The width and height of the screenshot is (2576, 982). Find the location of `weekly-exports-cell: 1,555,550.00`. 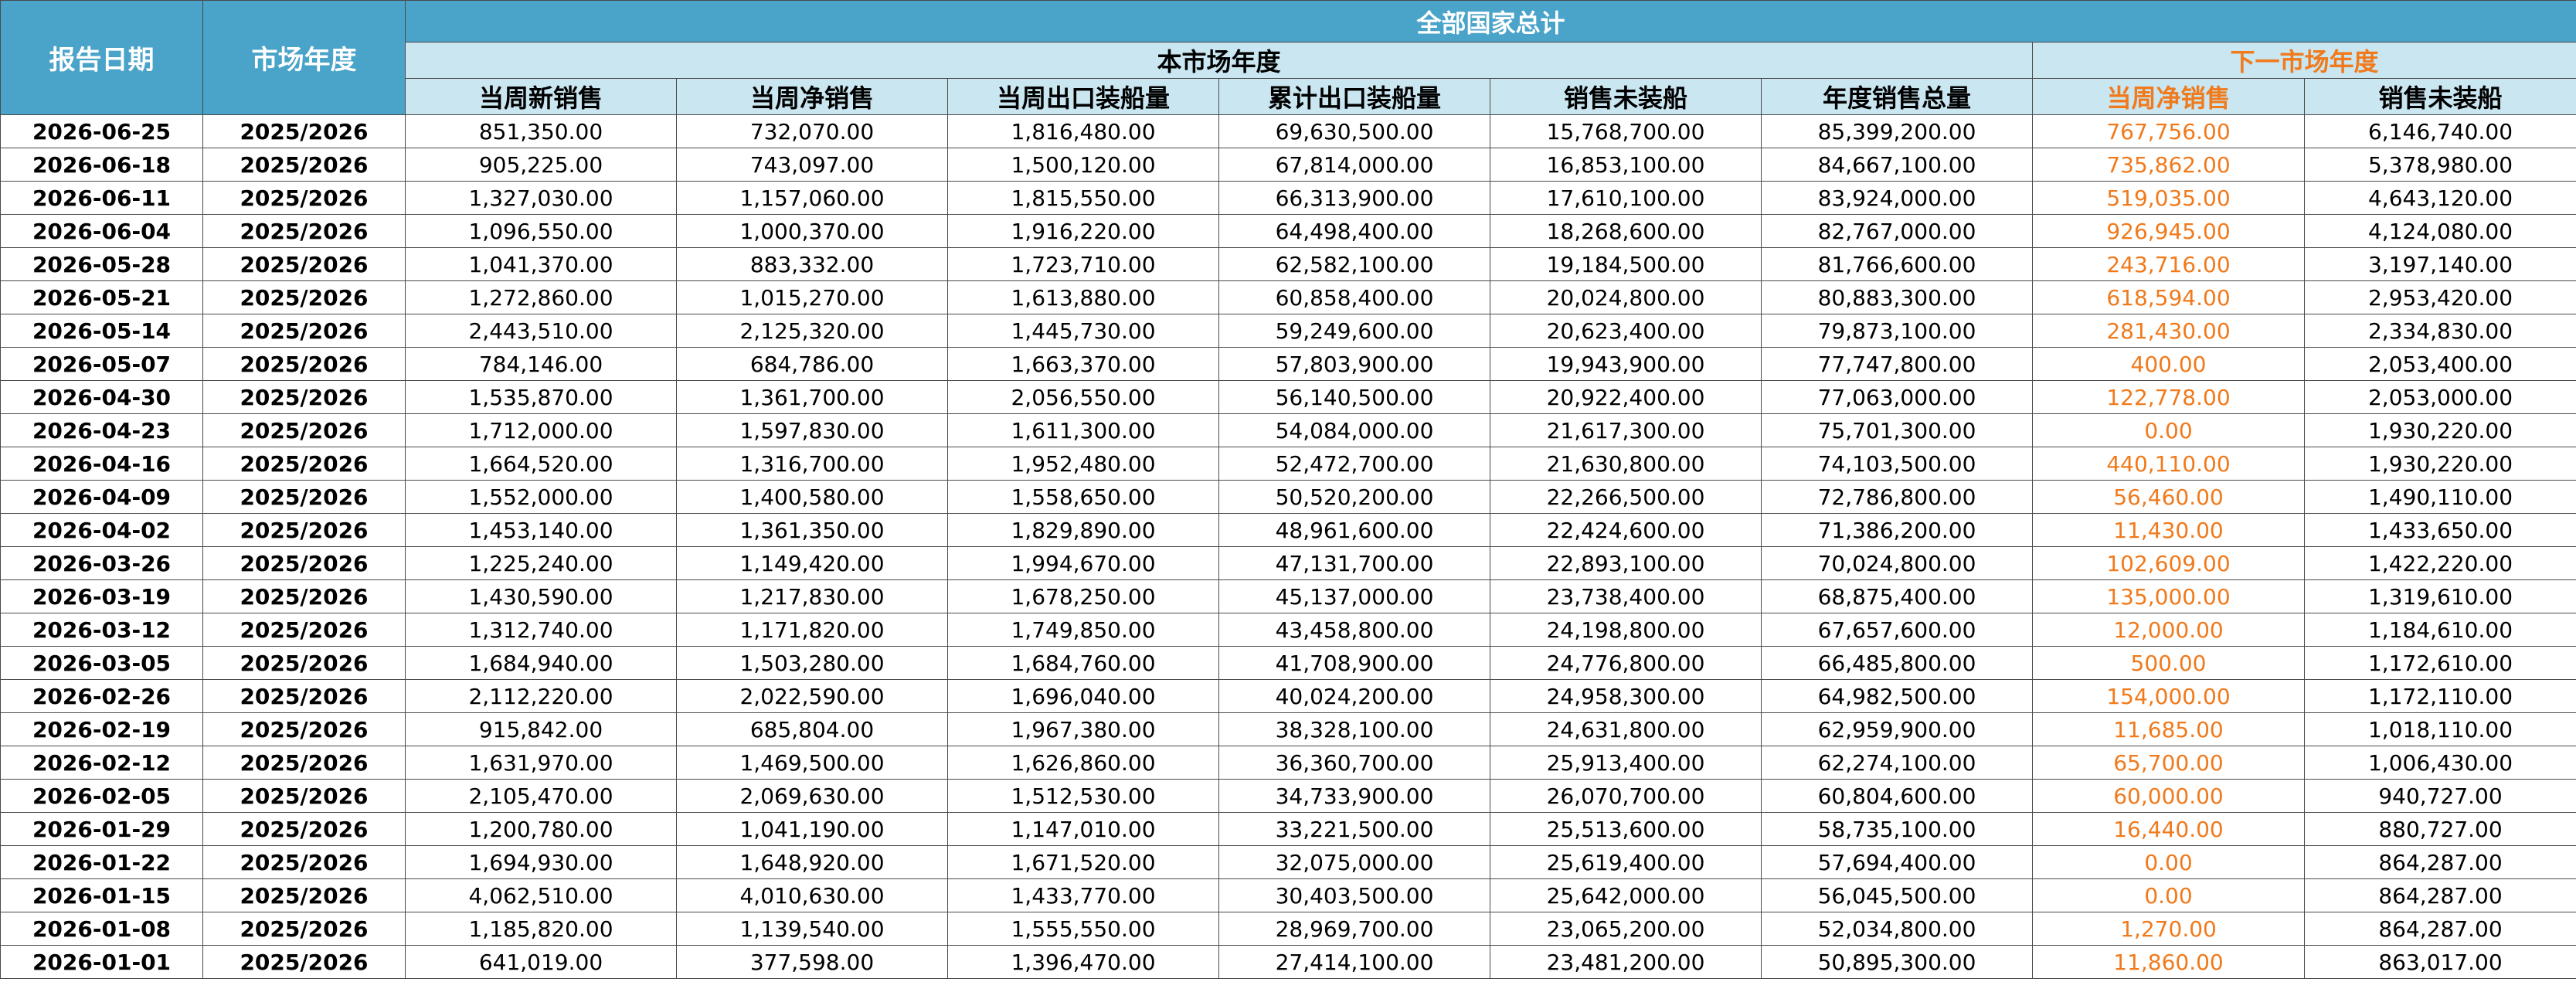

weekly-exports-cell: 1,555,550.00 is located at coordinates (1083, 929).